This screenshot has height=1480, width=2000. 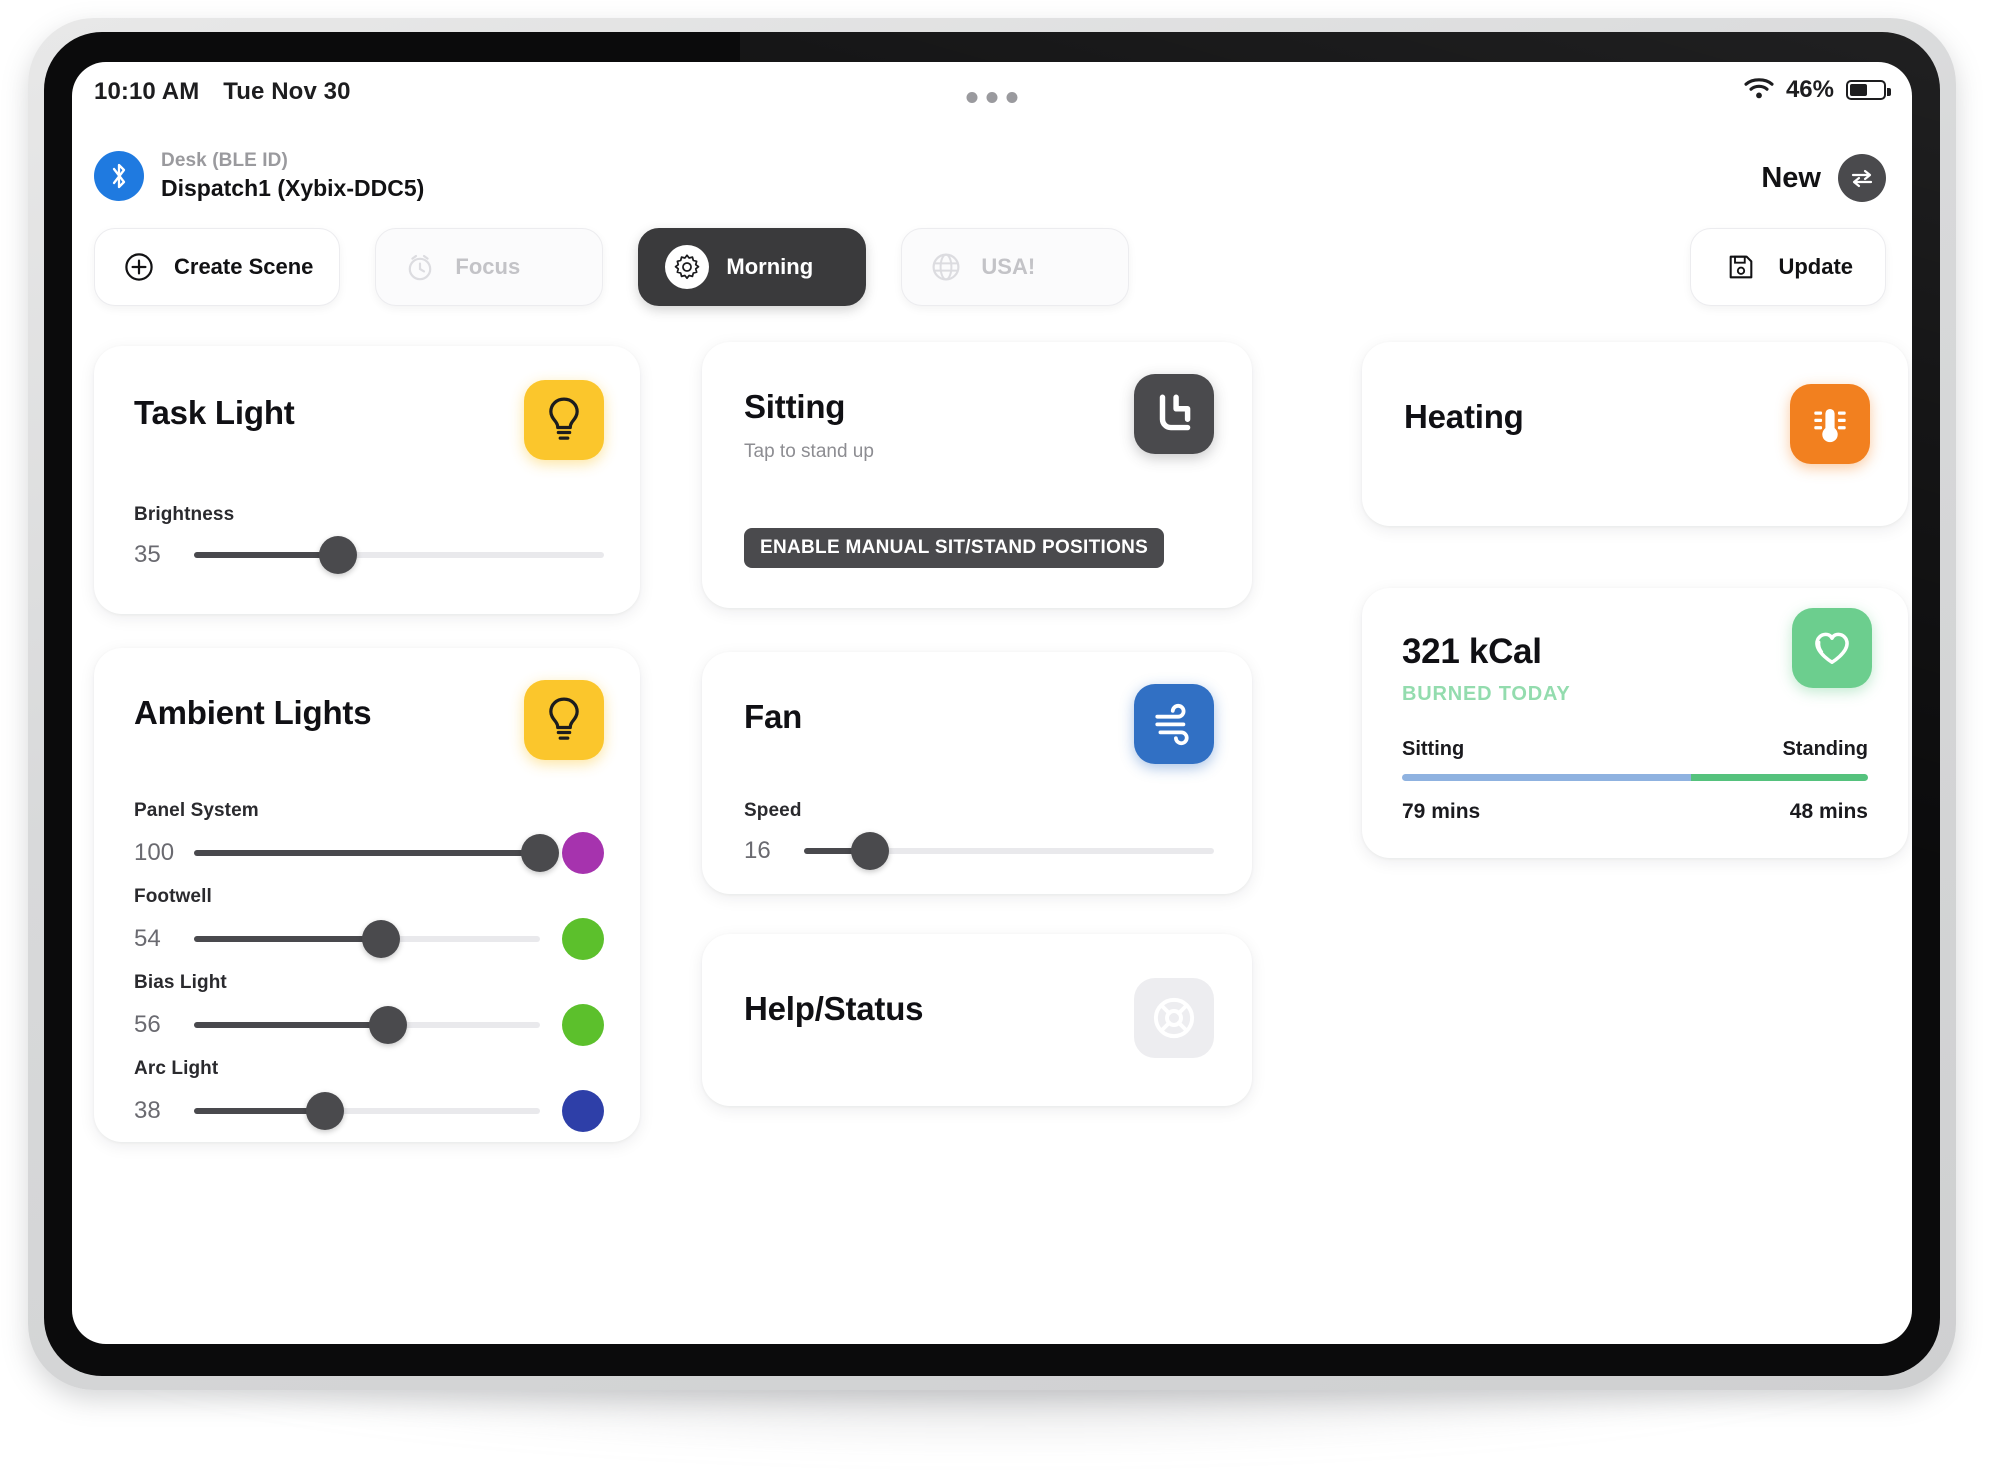 I want to click on scene-chip-create-scene: Create Scene, so click(x=217, y=267).